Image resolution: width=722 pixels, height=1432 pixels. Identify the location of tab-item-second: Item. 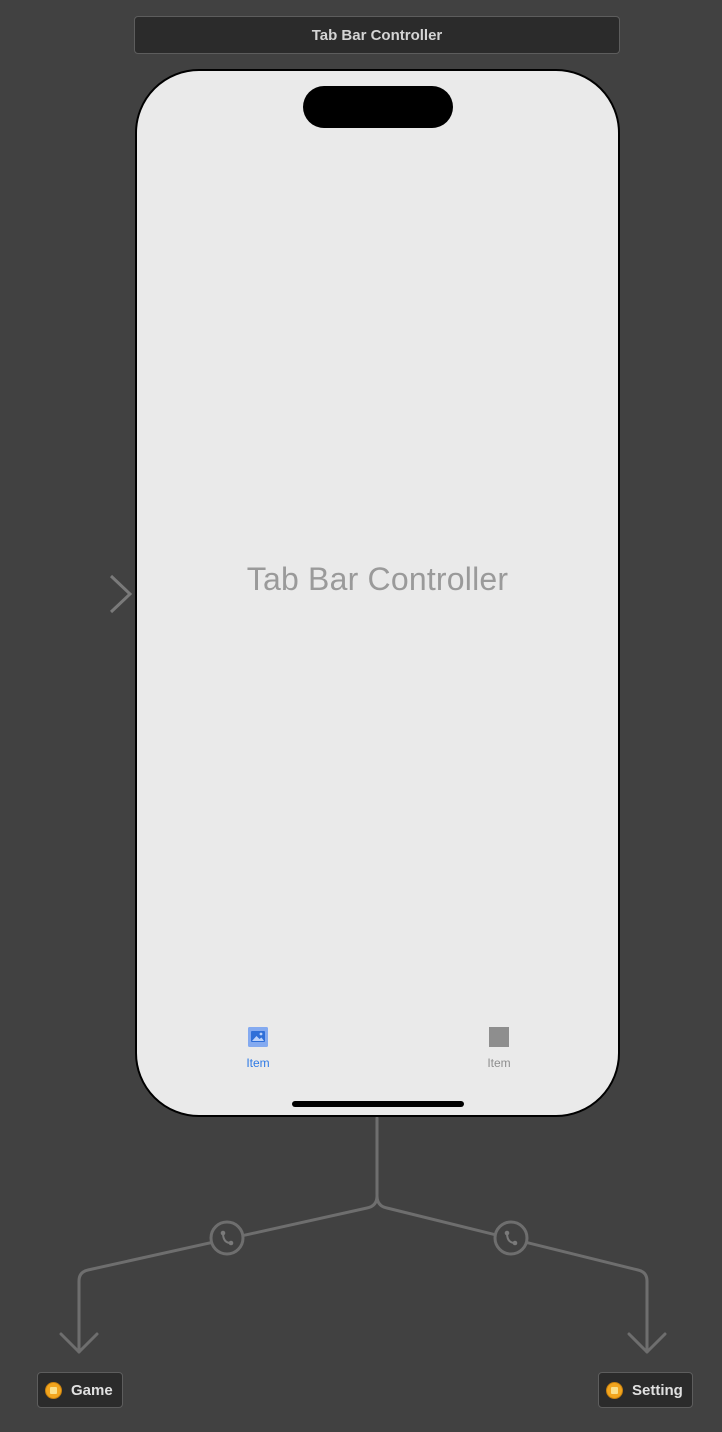
(499, 1052).